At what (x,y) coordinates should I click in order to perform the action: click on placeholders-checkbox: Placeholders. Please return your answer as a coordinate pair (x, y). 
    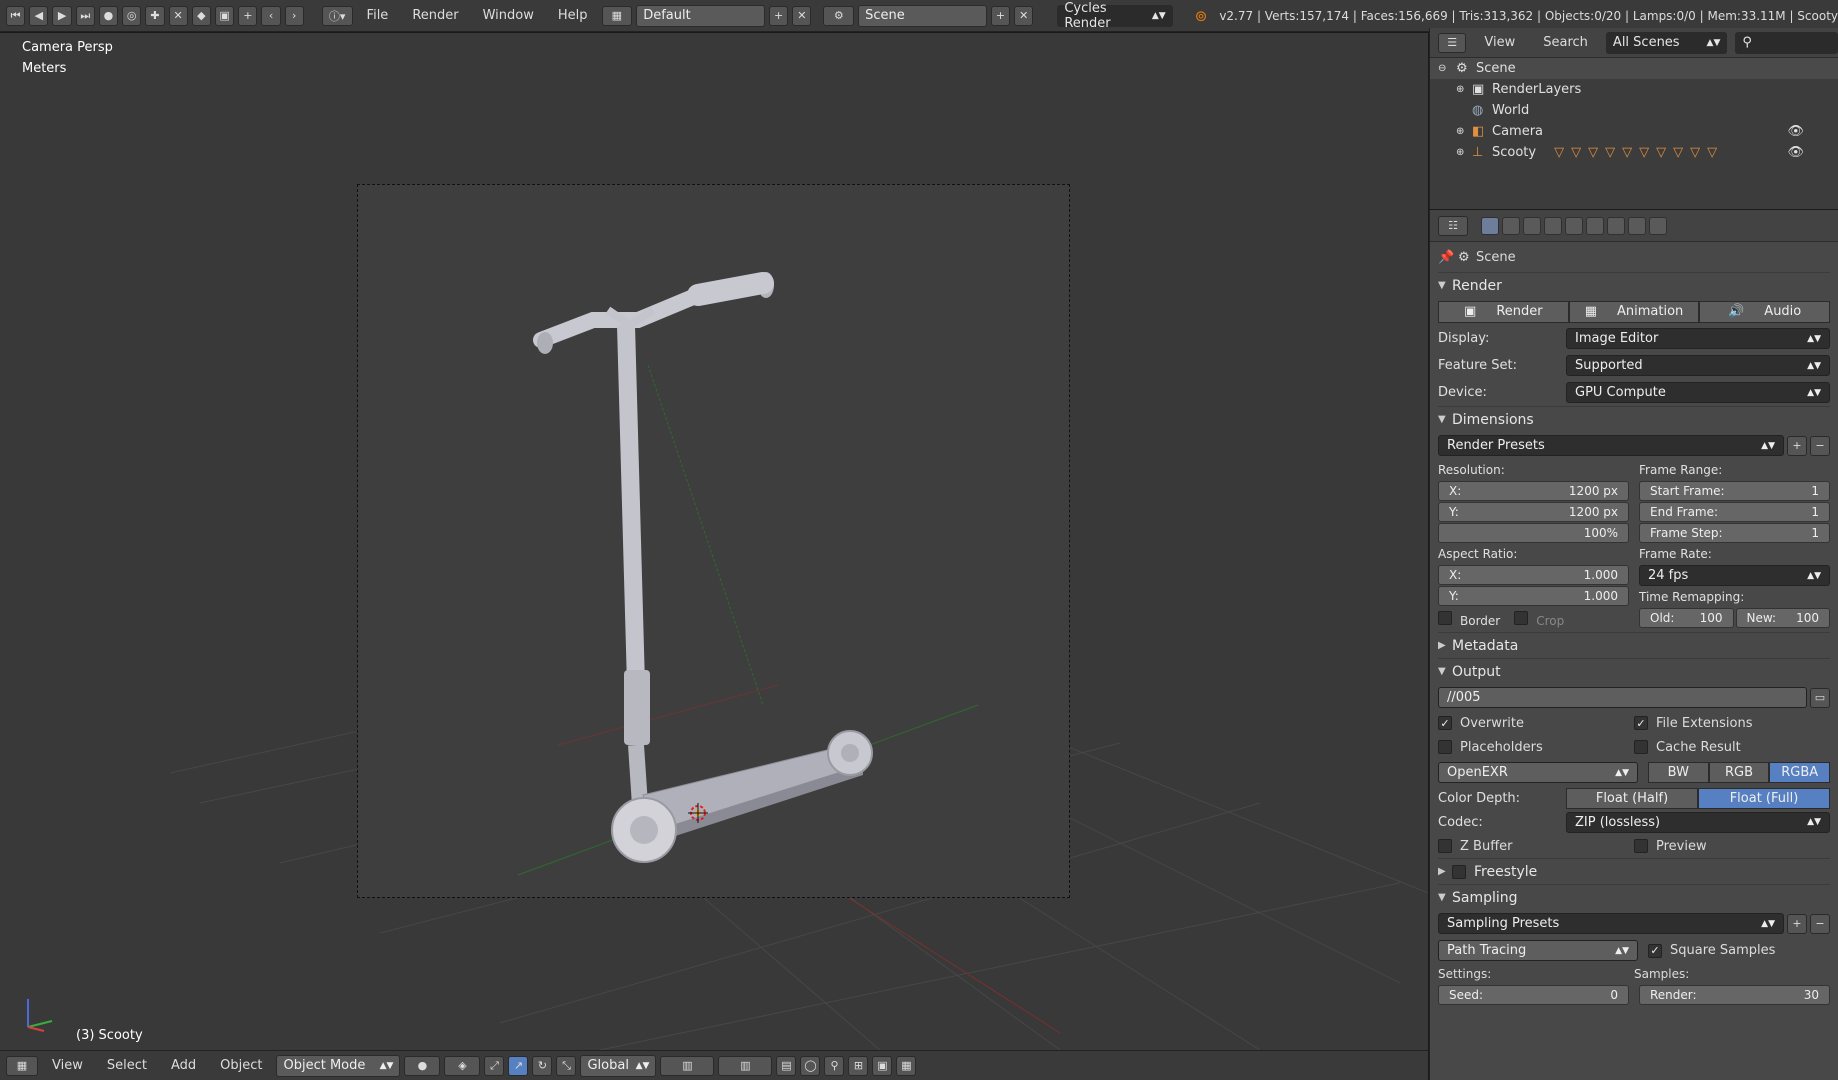
    Looking at the image, I should click on (1536, 747).